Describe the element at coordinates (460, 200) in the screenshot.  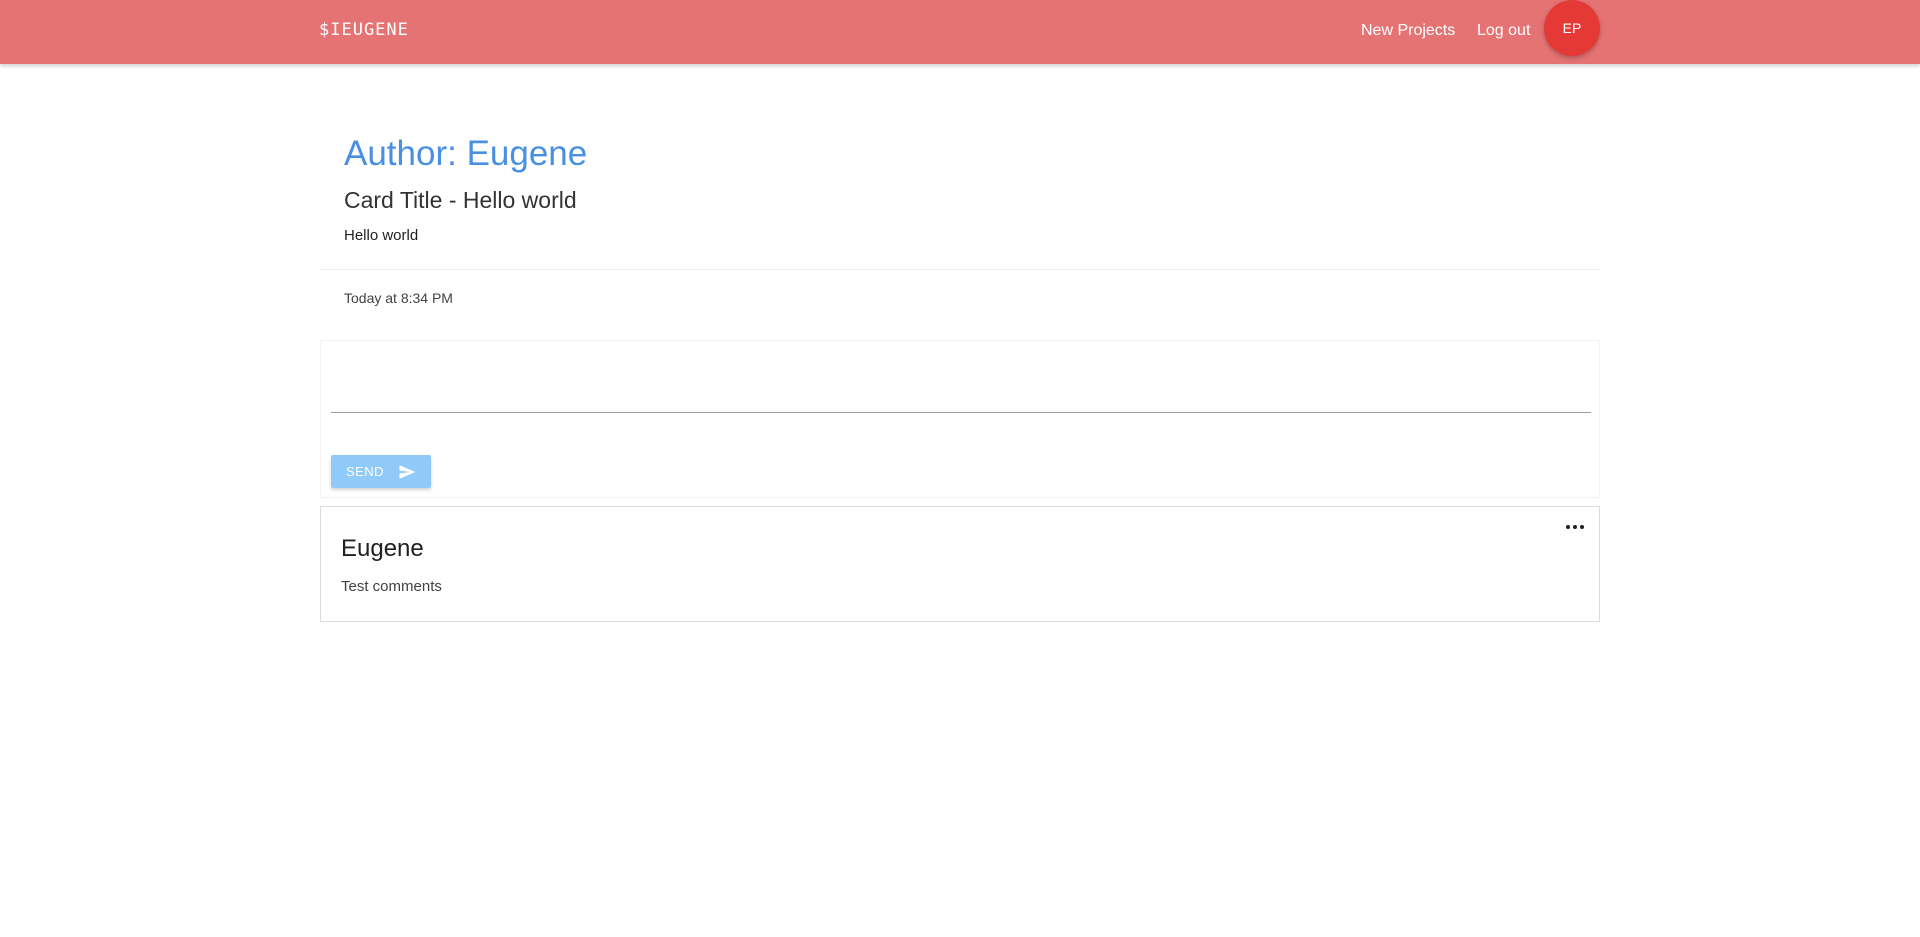
I see `card-title: Card Title - Hello world` at that location.